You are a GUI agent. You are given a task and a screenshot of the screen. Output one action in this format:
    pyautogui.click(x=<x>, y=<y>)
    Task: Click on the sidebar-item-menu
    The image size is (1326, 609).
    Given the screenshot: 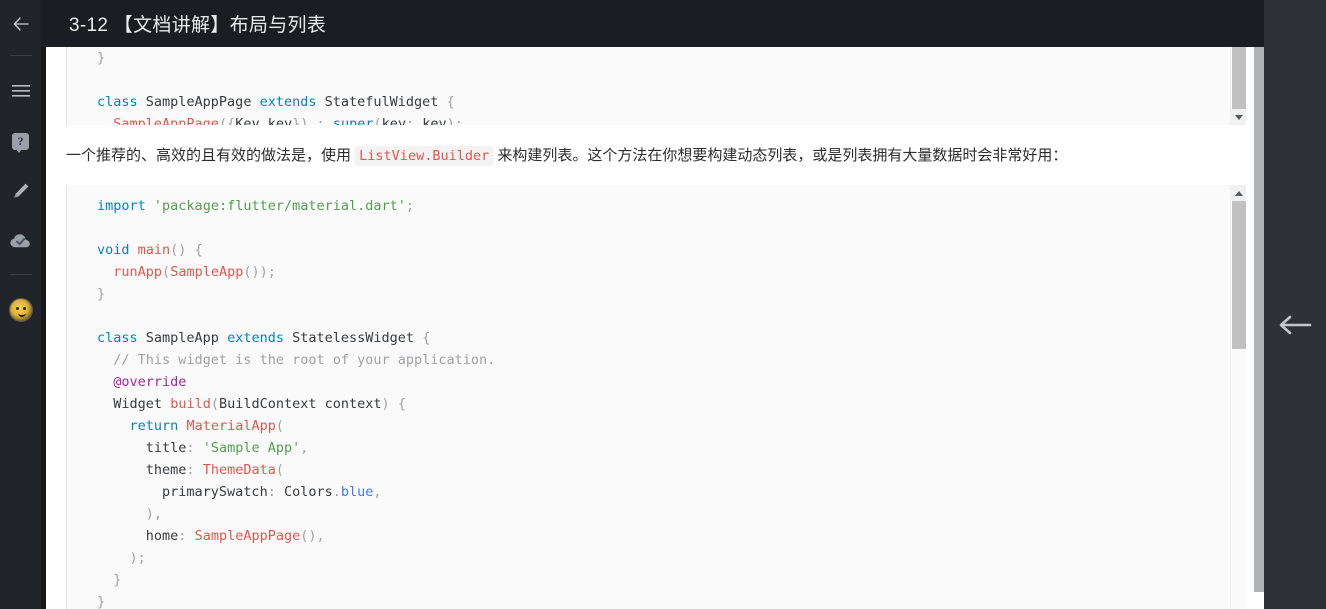 What is the action you would take?
    pyautogui.click(x=20, y=91)
    